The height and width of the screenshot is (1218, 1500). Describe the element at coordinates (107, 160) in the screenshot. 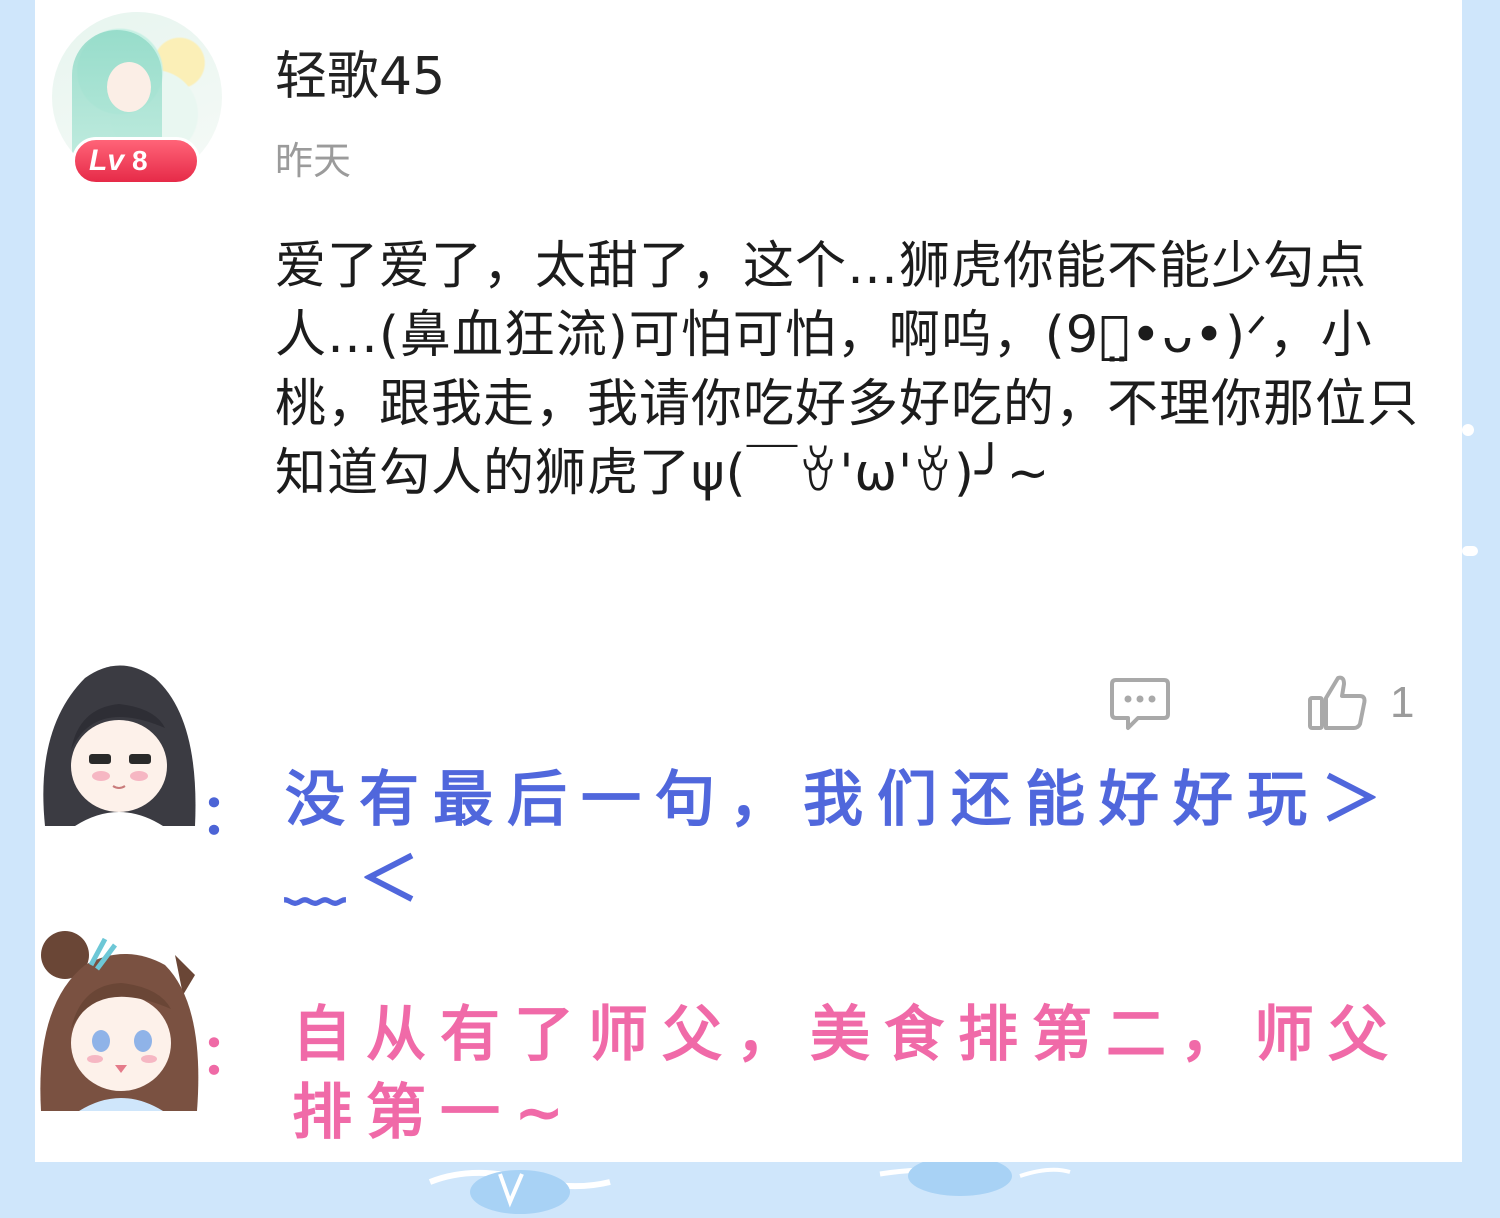

I see `level-badge-prefix: Lv` at that location.